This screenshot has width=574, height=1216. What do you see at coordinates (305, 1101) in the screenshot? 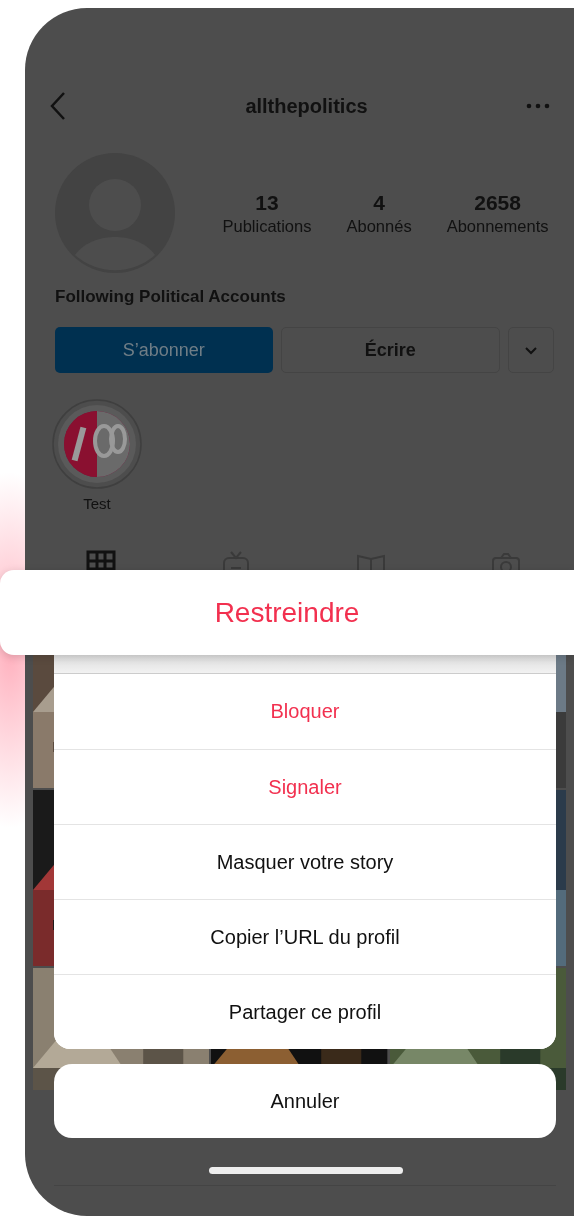
I see `cancel-button: Annuler` at bounding box center [305, 1101].